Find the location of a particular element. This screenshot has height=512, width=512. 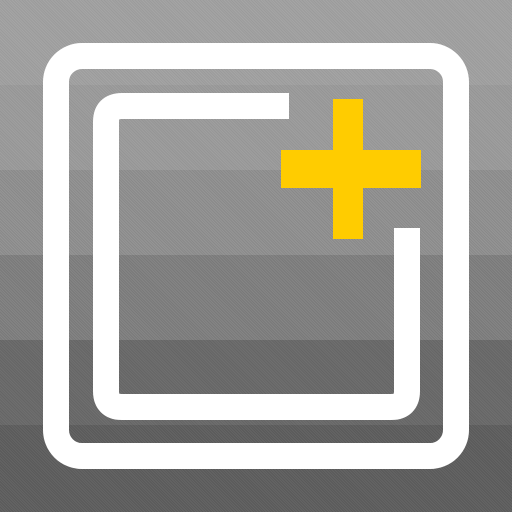

plus-icon is located at coordinates (351, 169).